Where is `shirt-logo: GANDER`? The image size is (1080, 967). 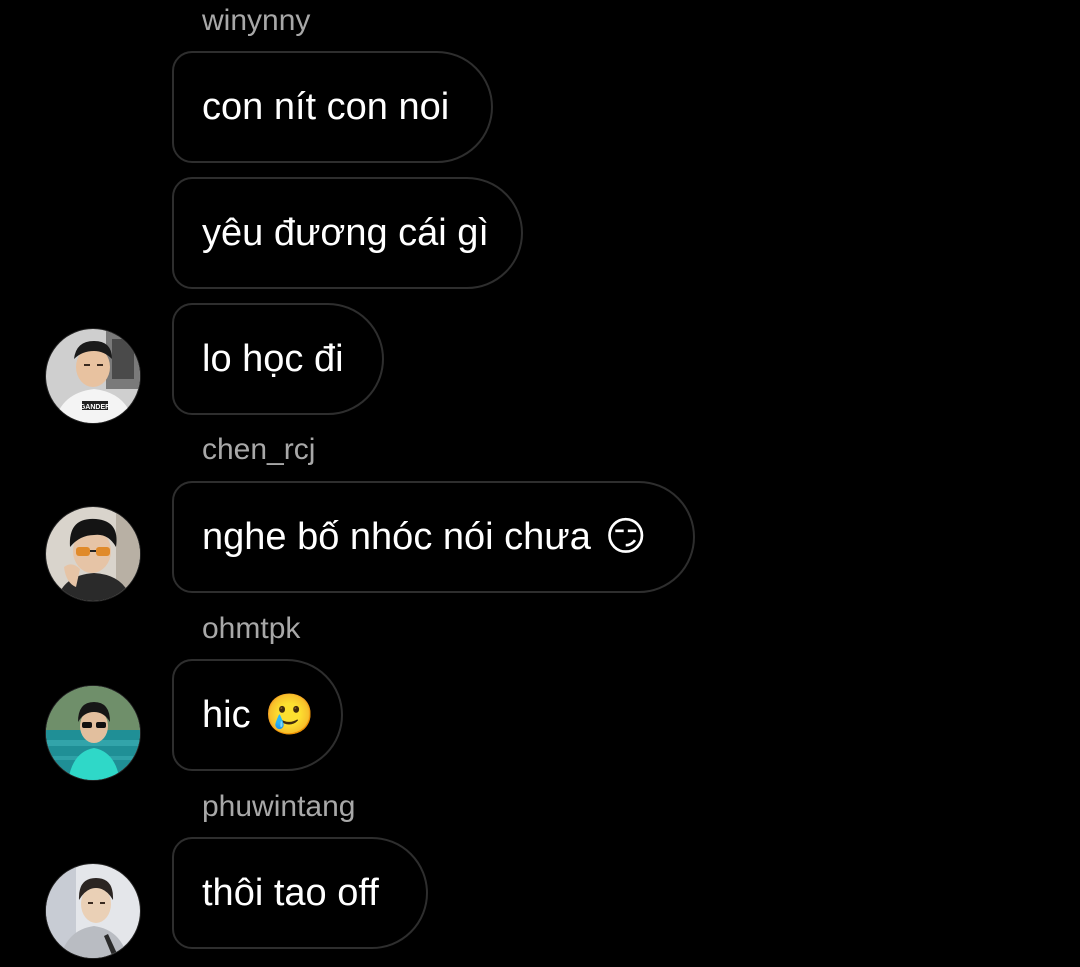 shirt-logo: GANDER is located at coordinates (95, 407).